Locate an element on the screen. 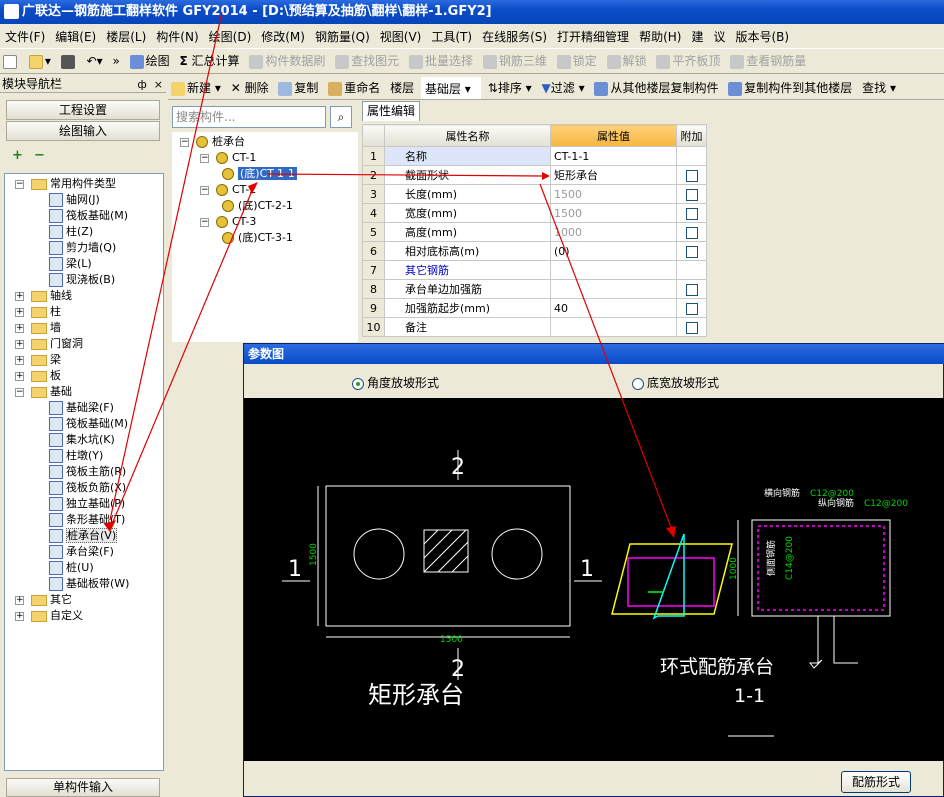 The width and height of the screenshot is (944, 797). property-value: 1000 is located at coordinates (613, 232).